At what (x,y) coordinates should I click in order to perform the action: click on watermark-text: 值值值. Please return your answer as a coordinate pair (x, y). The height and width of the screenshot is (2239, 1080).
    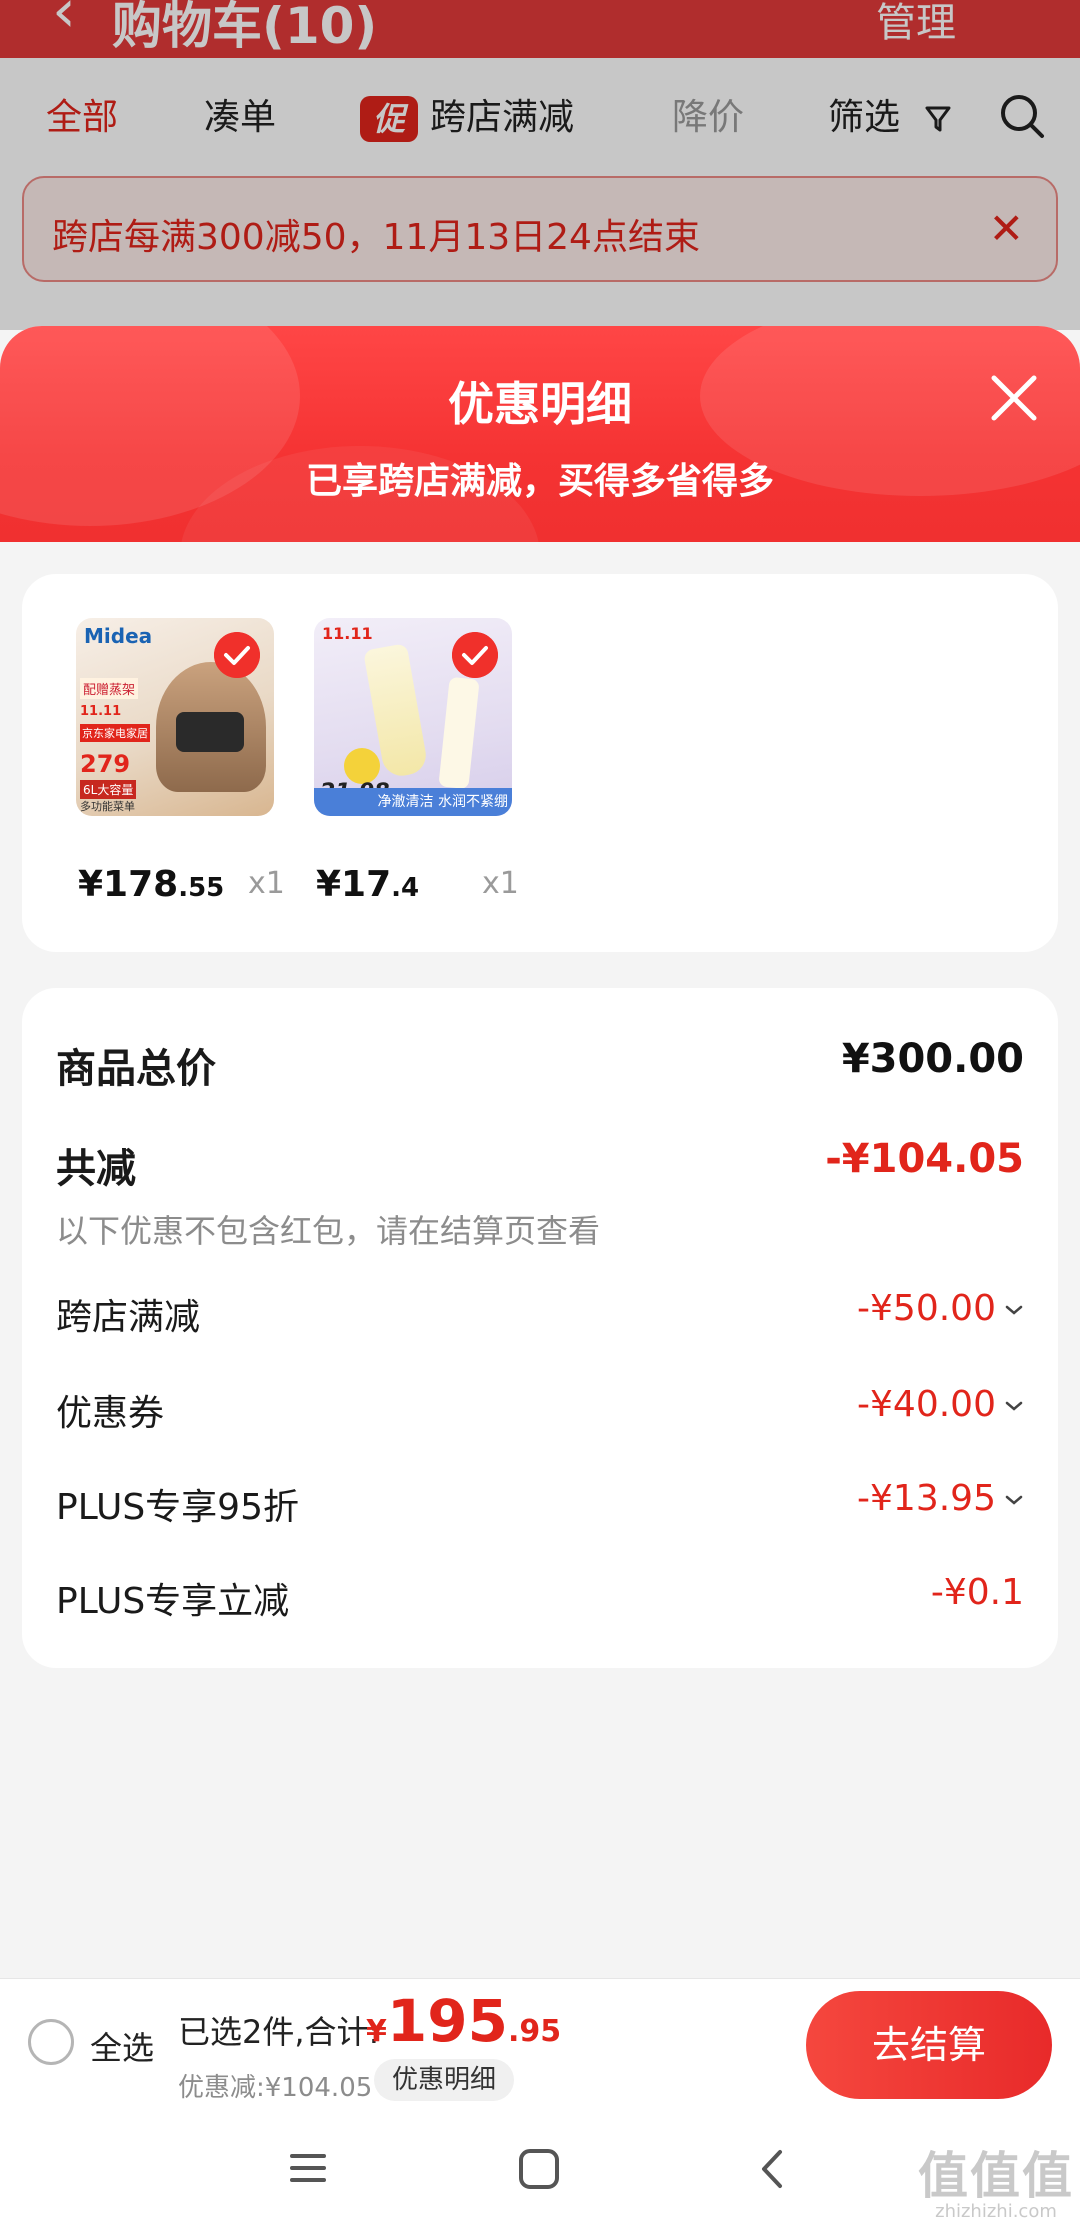
    Looking at the image, I should click on (996, 2176).